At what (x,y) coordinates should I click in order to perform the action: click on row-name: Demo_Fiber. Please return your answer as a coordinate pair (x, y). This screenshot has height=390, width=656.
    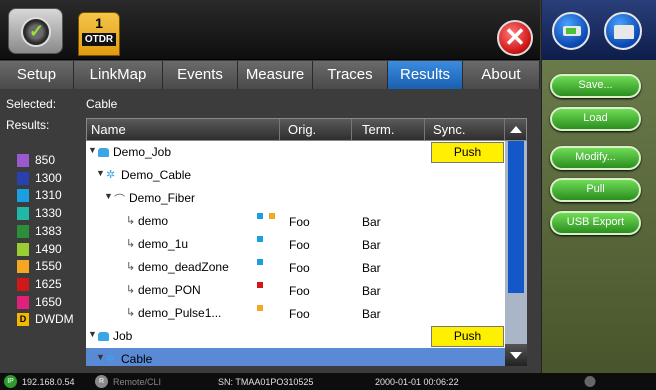
    Looking at the image, I should click on (162, 198).